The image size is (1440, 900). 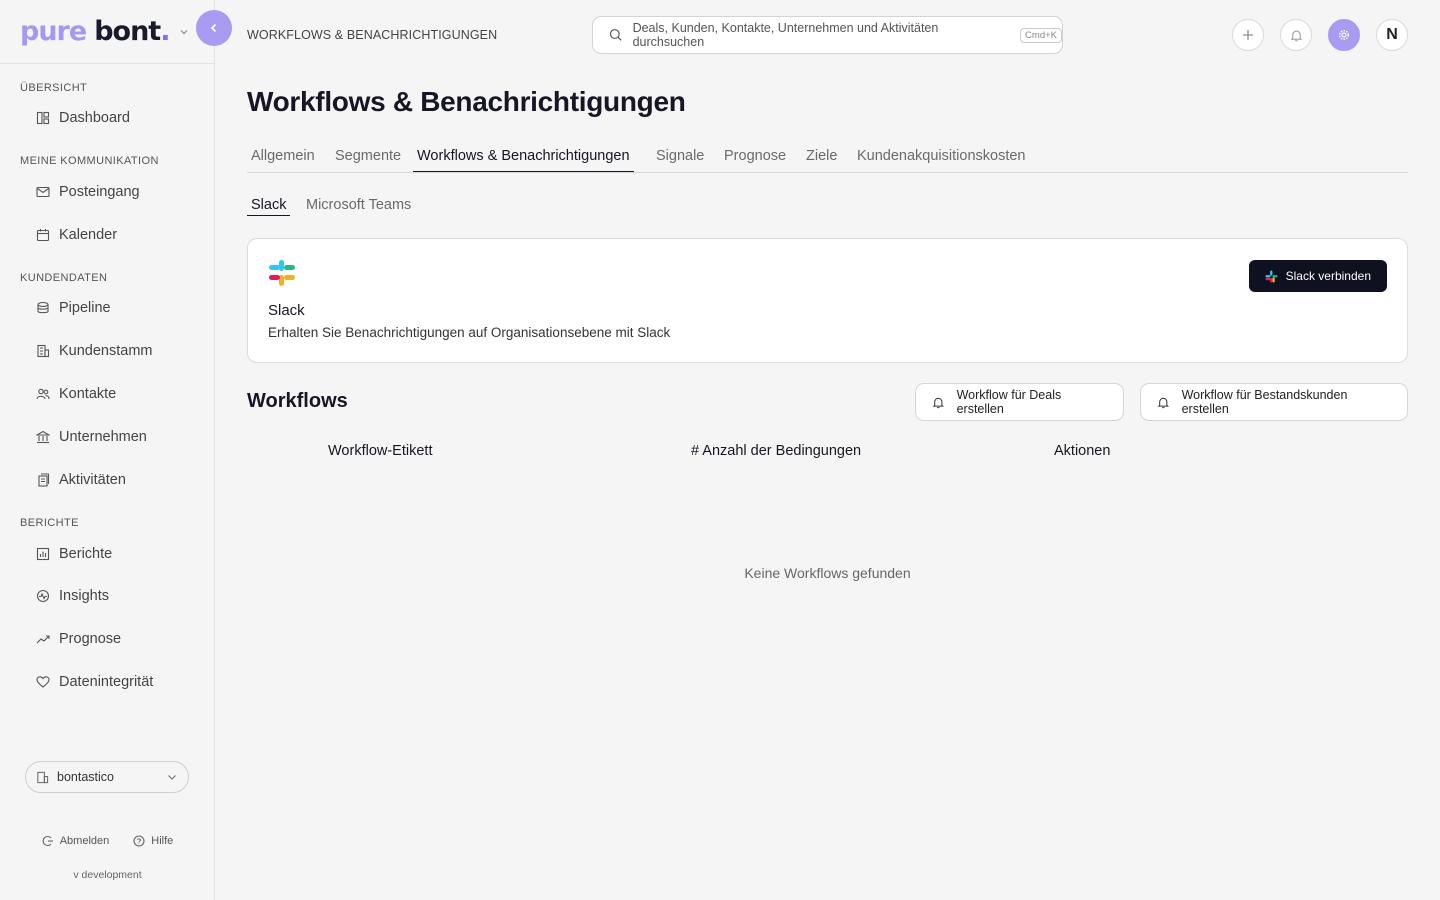 What do you see at coordinates (86, 554) in the screenshot?
I see `sidebar-item-label: Berichte` at bounding box center [86, 554].